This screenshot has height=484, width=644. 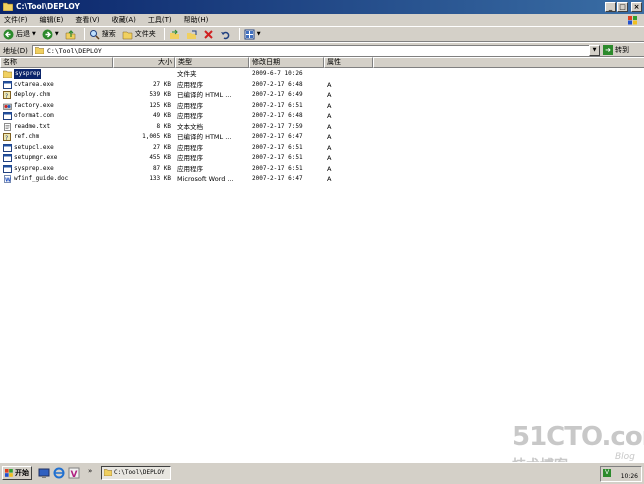 What do you see at coordinates (636, 7) in the screenshot?
I see `close-button: ×` at bounding box center [636, 7].